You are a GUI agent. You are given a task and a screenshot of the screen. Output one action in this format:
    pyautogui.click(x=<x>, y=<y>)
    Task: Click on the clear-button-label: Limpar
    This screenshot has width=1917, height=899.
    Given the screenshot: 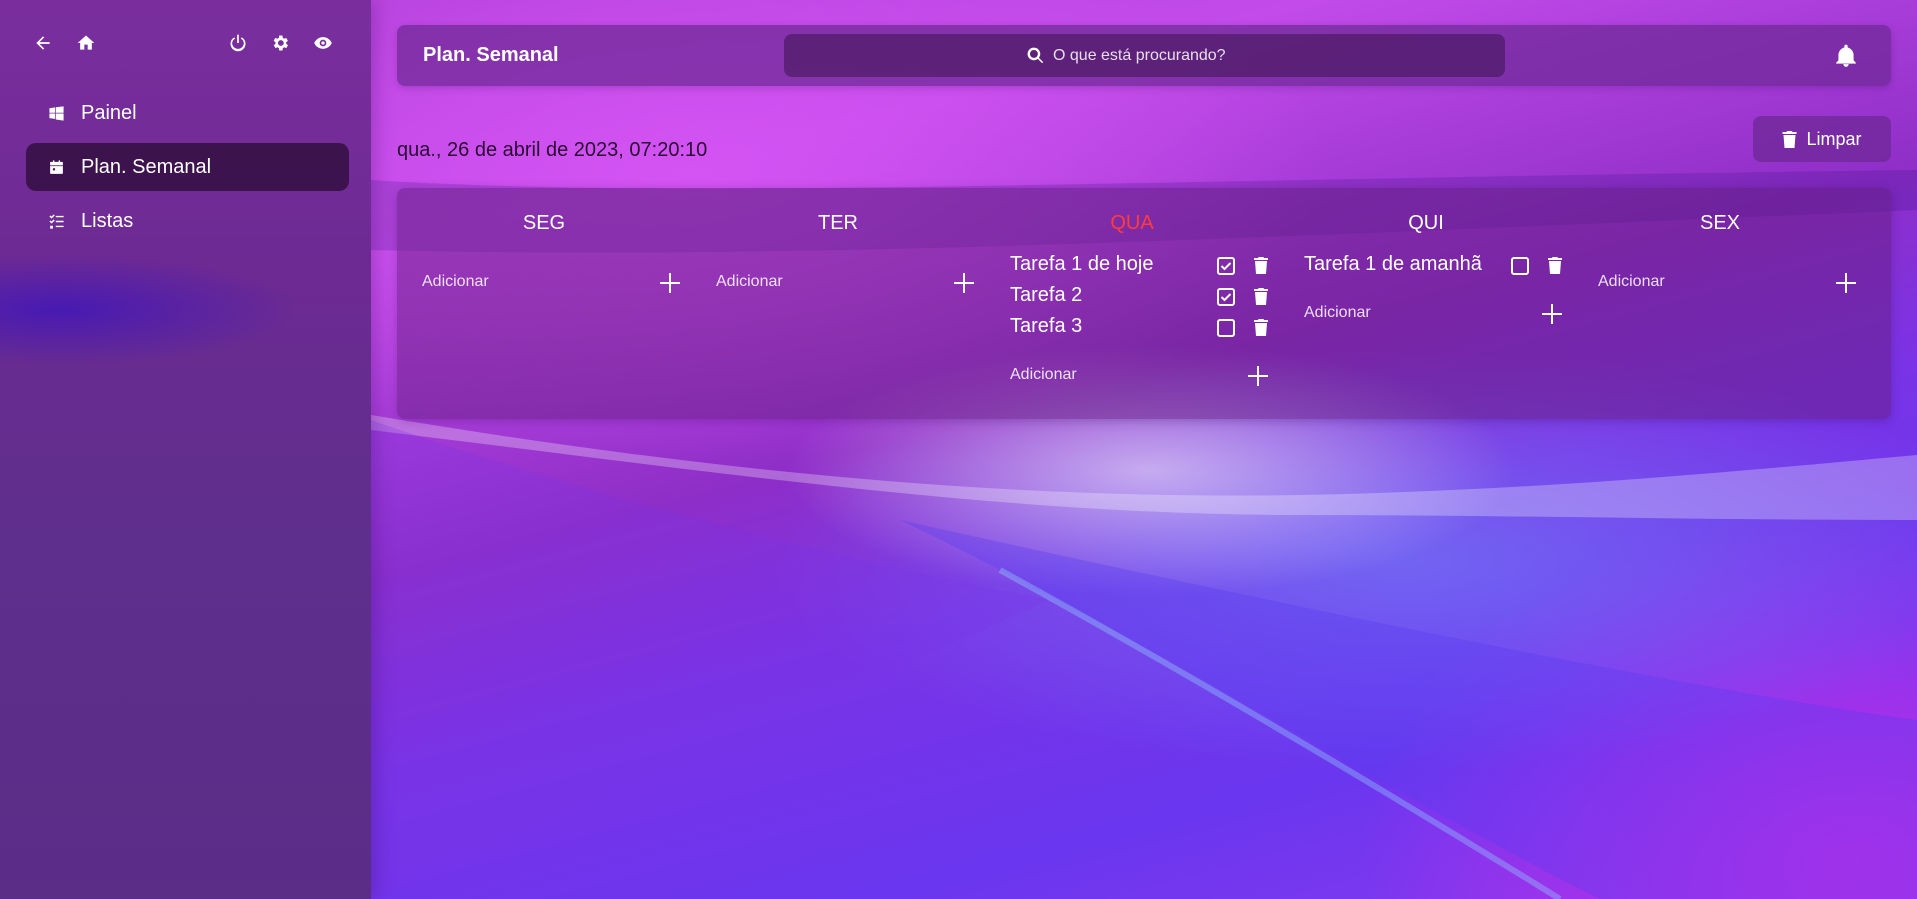 What is the action you would take?
    pyautogui.click(x=1834, y=138)
    